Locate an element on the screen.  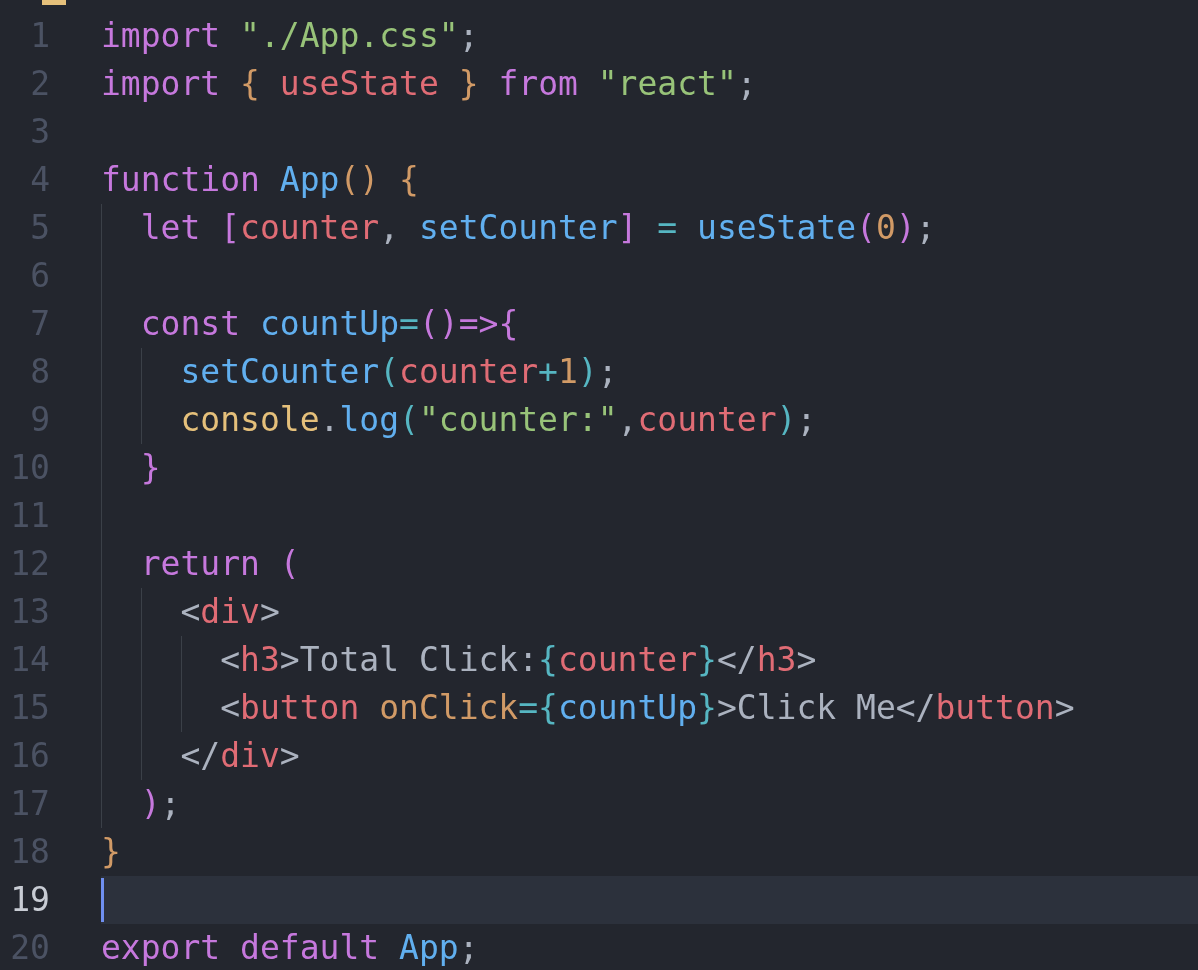
code-line: return ( is located at coordinates (219, 563).